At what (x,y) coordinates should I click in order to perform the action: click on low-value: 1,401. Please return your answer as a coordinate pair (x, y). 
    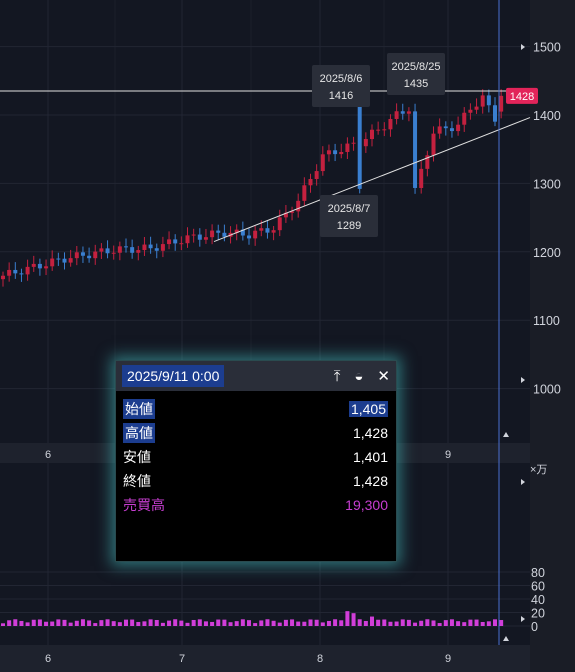
    Looking at the image, I should click on (370, 457).